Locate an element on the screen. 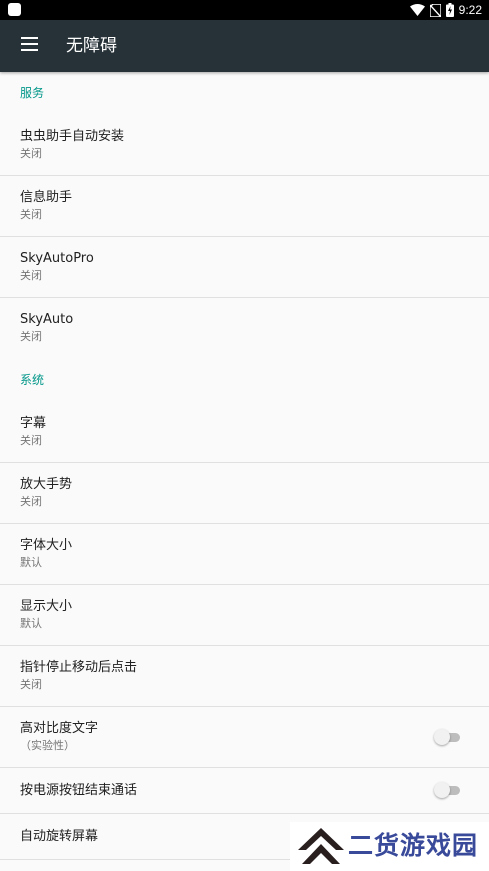 Image resolution: width=489 pixels, height=871 pixels. item-title: 信息助手 is located at coordinates (46, 197).